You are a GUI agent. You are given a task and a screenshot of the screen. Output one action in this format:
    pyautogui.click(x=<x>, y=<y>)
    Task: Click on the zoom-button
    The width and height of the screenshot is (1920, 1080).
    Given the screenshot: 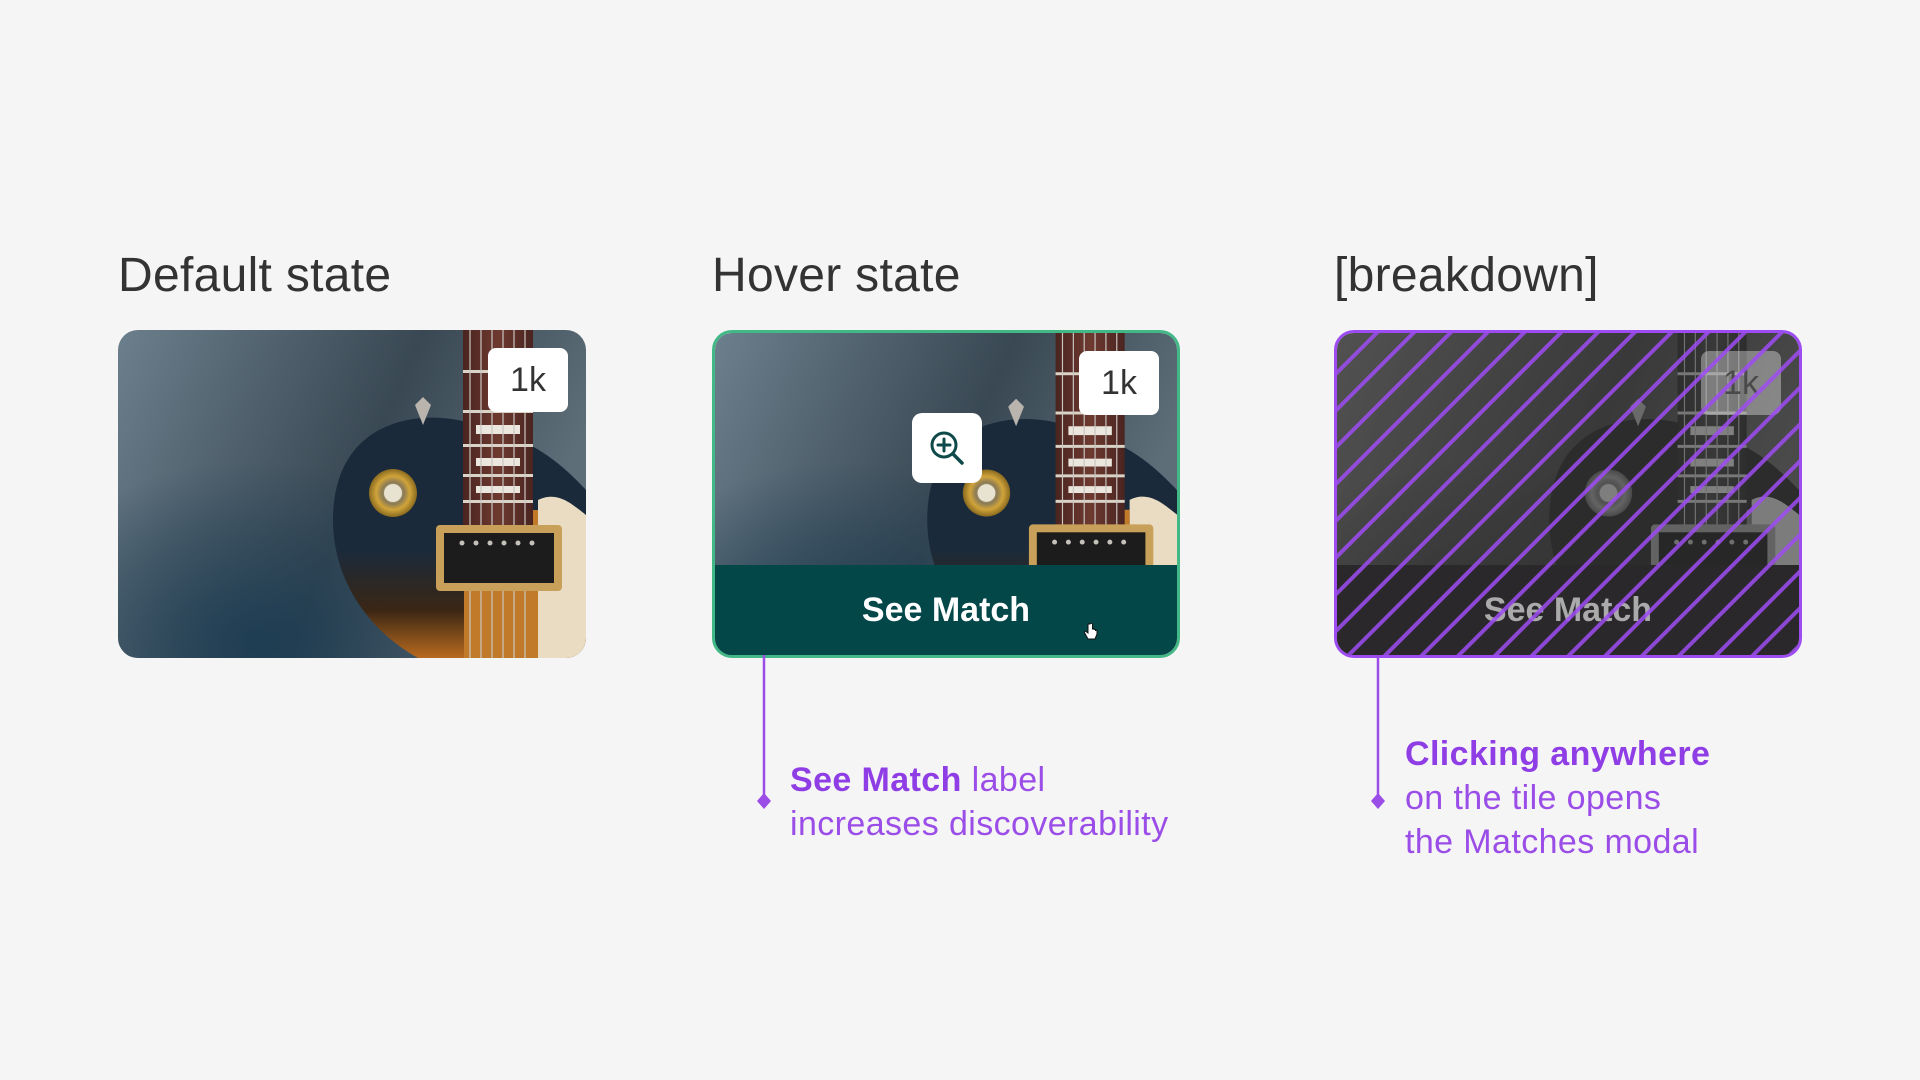 What is the action you would take?
    pyautogui.click(x=947, y=448)
    